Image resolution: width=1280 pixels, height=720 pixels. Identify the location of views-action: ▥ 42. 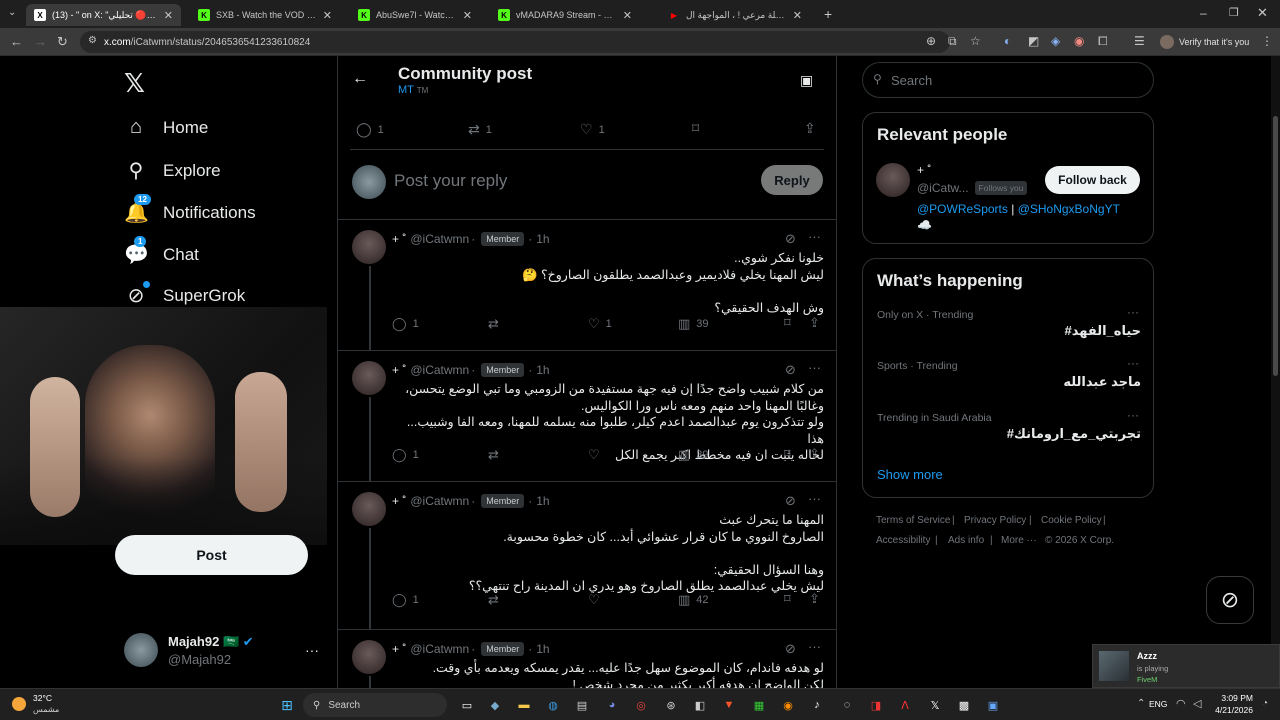
(693, 600).